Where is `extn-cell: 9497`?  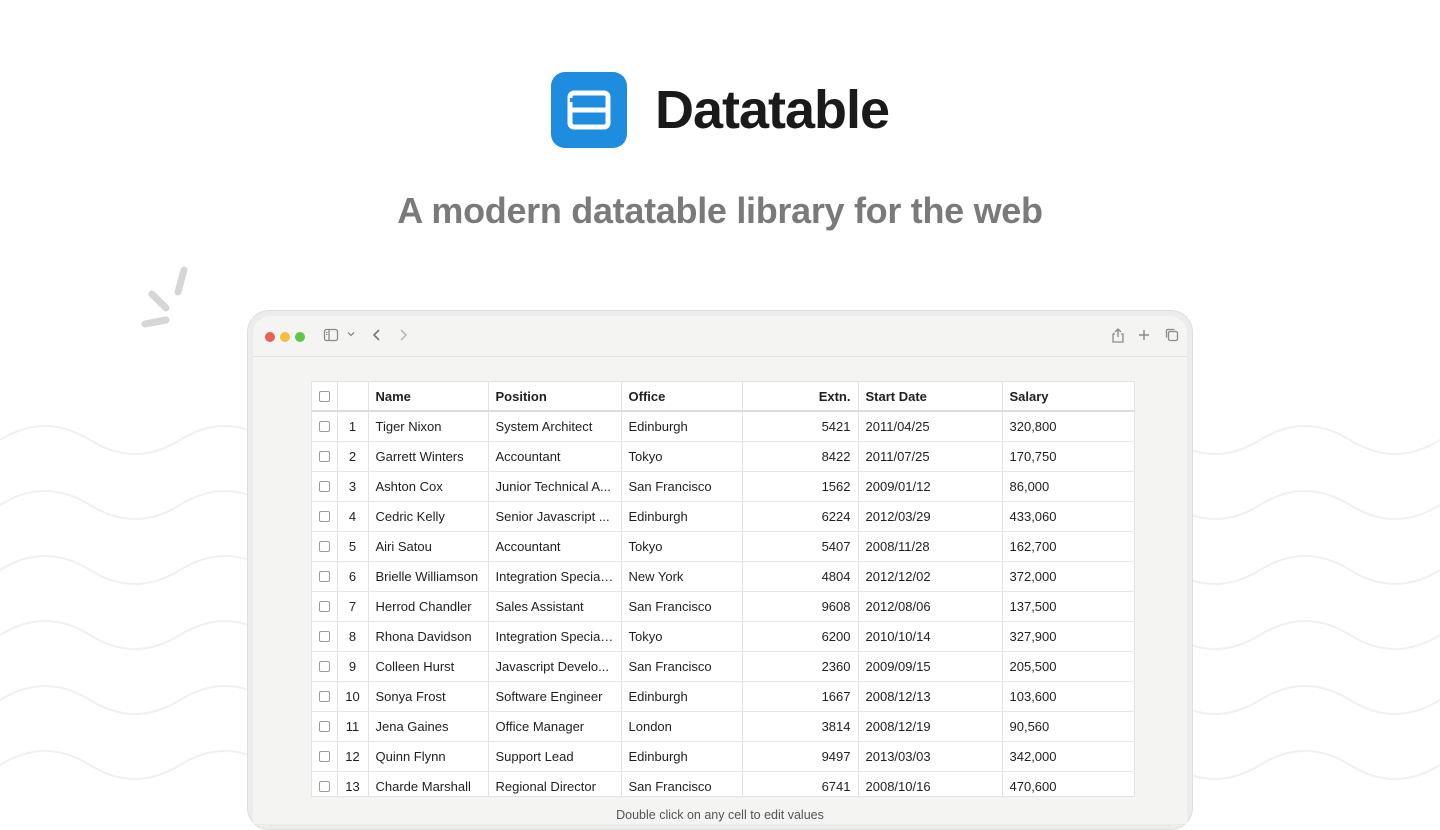 extn-cell: 9497 is located at coordinates (800, 756).